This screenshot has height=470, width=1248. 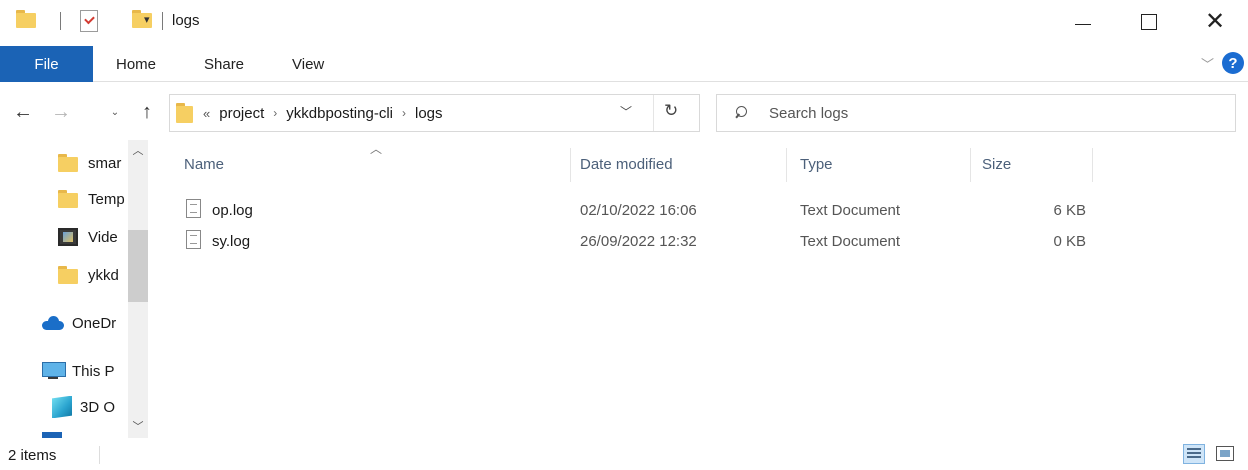 What do you see at coordinates (1194, 454) in the screenshot?
I see `details-view-icon` at bounding box center [1194, 454].